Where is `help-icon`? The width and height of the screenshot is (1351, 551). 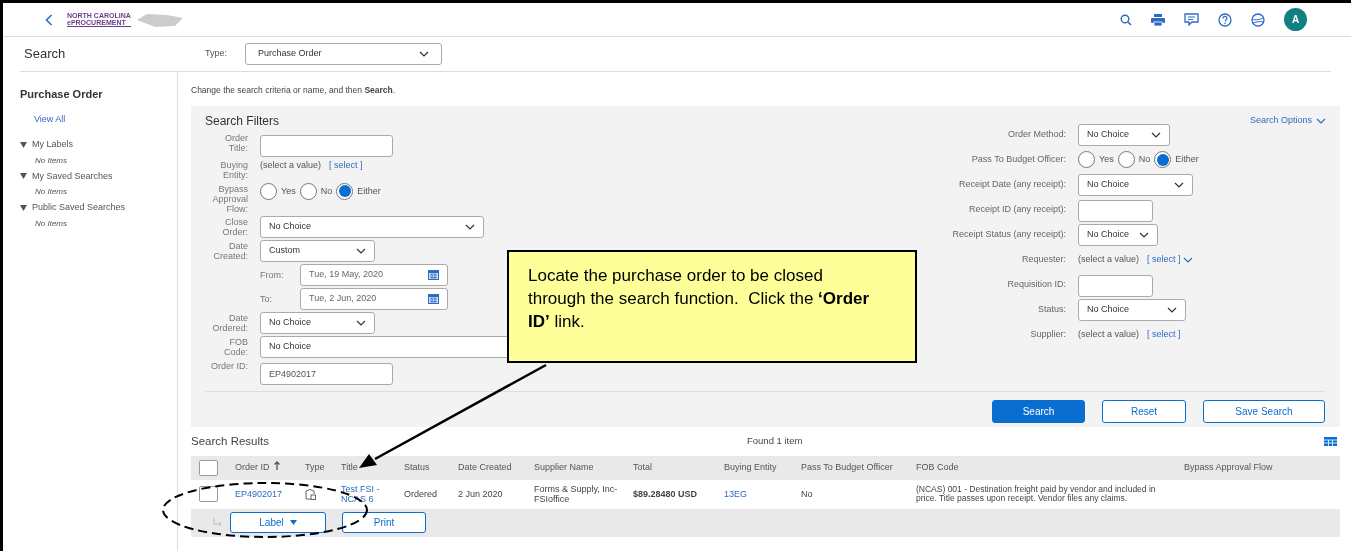
help-icon is located at coordinates (1225, 19).